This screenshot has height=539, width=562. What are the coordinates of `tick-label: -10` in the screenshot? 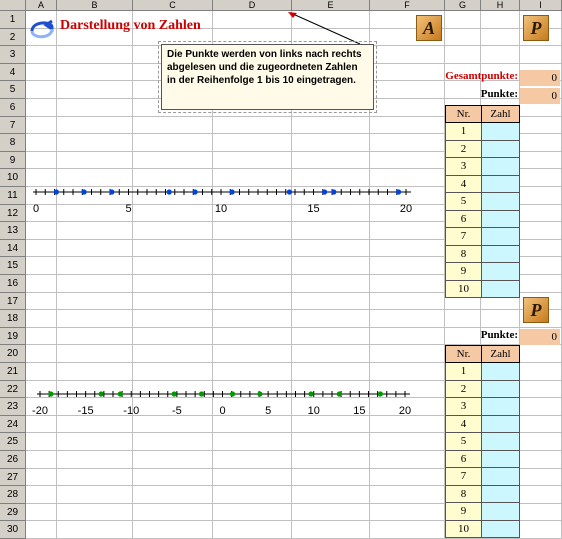 It's located at (131, 411).